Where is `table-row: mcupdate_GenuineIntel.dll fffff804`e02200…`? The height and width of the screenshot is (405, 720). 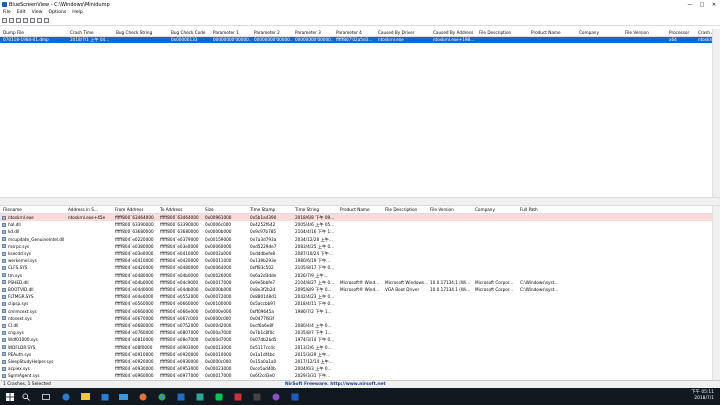
table-row: mcupdate_GenuineIntel.dll fffff804`e02200… is located at coordinates (356, 239).